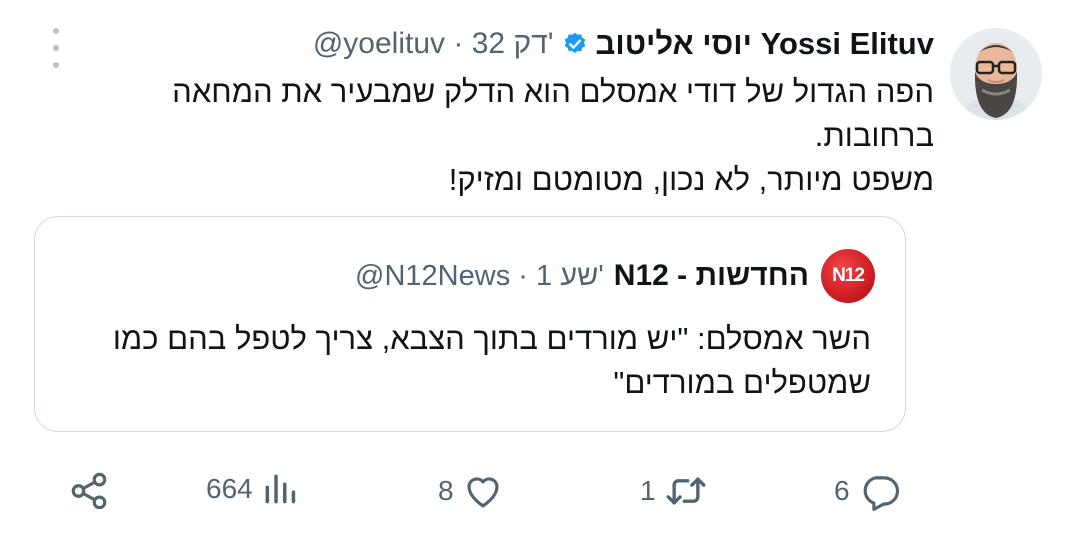  I want to click on views-chart-icon, so click(280, 489).